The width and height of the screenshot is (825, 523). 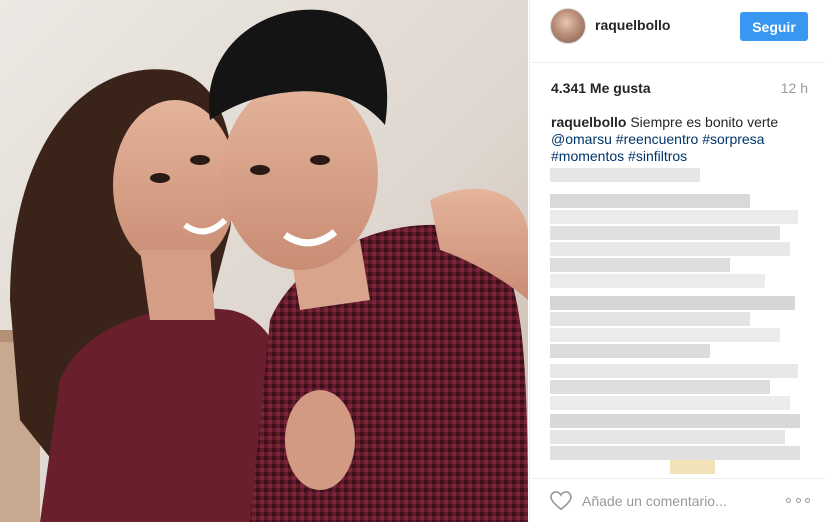 I want to click on ellipsis-icon, so click(x=798, y=500).